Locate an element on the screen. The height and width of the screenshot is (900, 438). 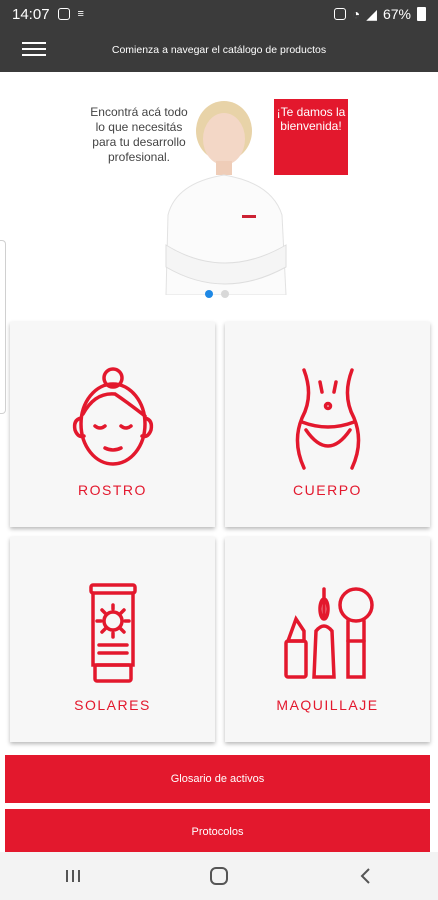
category-label: CUERPO is located at coordinates (327, 490).